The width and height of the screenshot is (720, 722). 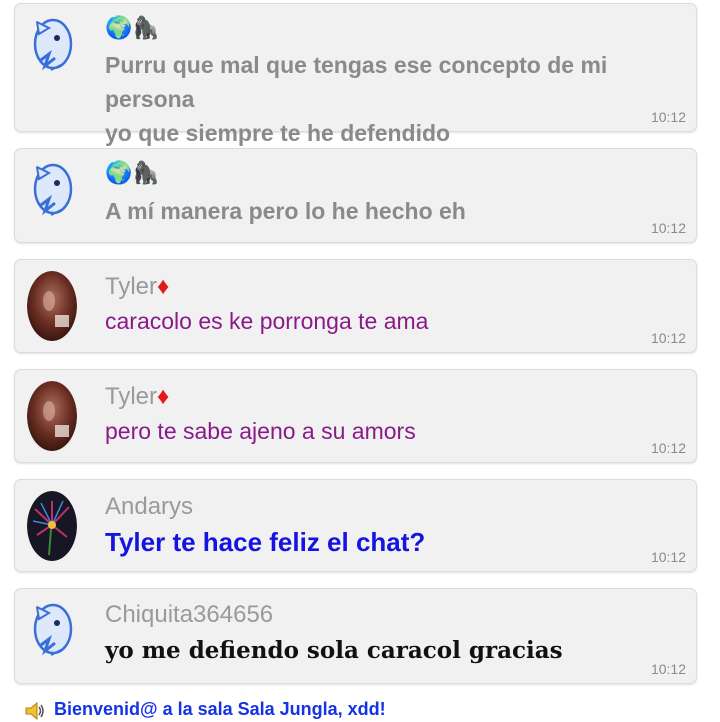 What do you see at coordinates (260, 431) in the screenshot?
I see `message-text: pero te sabe ajeno a su amors` at bounding box center [260, 431].